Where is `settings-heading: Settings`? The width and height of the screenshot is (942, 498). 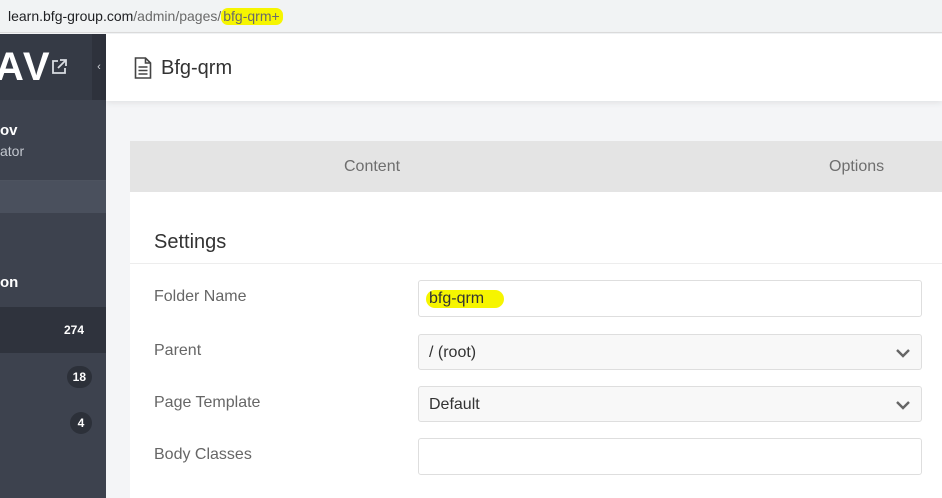
settings-heading: Settings is located at coordinates (190, 242).